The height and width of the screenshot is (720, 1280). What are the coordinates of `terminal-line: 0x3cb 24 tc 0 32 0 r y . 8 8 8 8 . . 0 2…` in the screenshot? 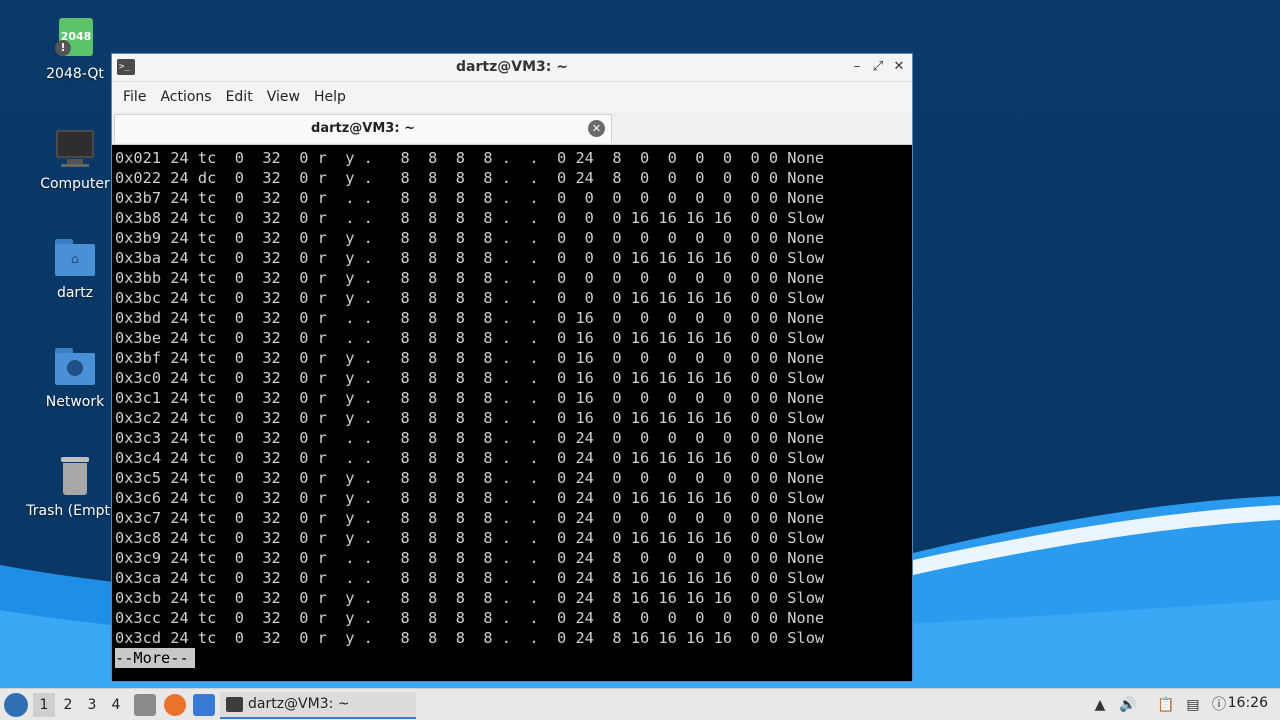 It's located at (470, 598).